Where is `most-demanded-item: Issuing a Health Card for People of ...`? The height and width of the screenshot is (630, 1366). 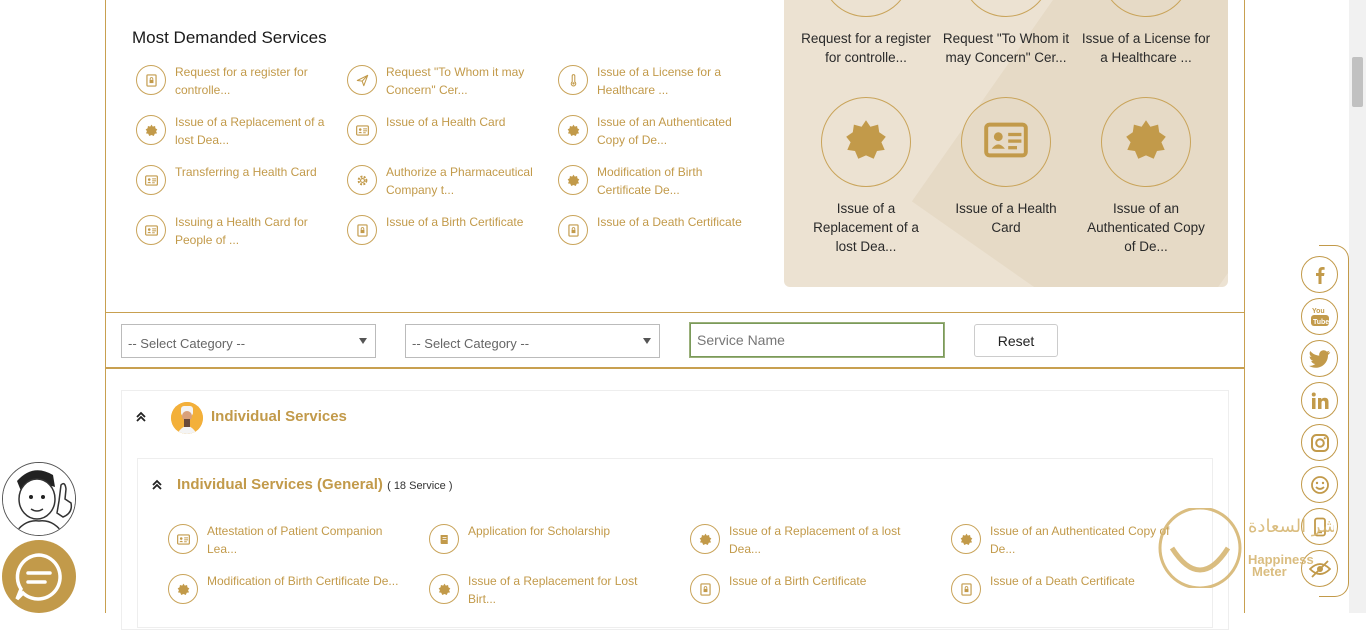
most-demanded-item: Issuing a Health Card for People of ... is located at coordinates (236, 232).